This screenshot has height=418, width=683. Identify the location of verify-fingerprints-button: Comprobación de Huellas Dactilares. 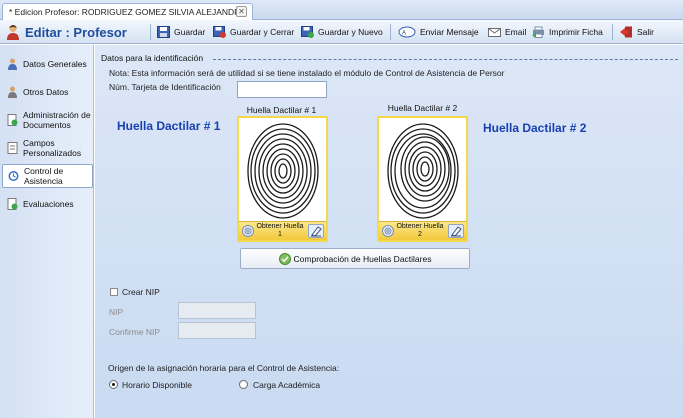
(355, 258).